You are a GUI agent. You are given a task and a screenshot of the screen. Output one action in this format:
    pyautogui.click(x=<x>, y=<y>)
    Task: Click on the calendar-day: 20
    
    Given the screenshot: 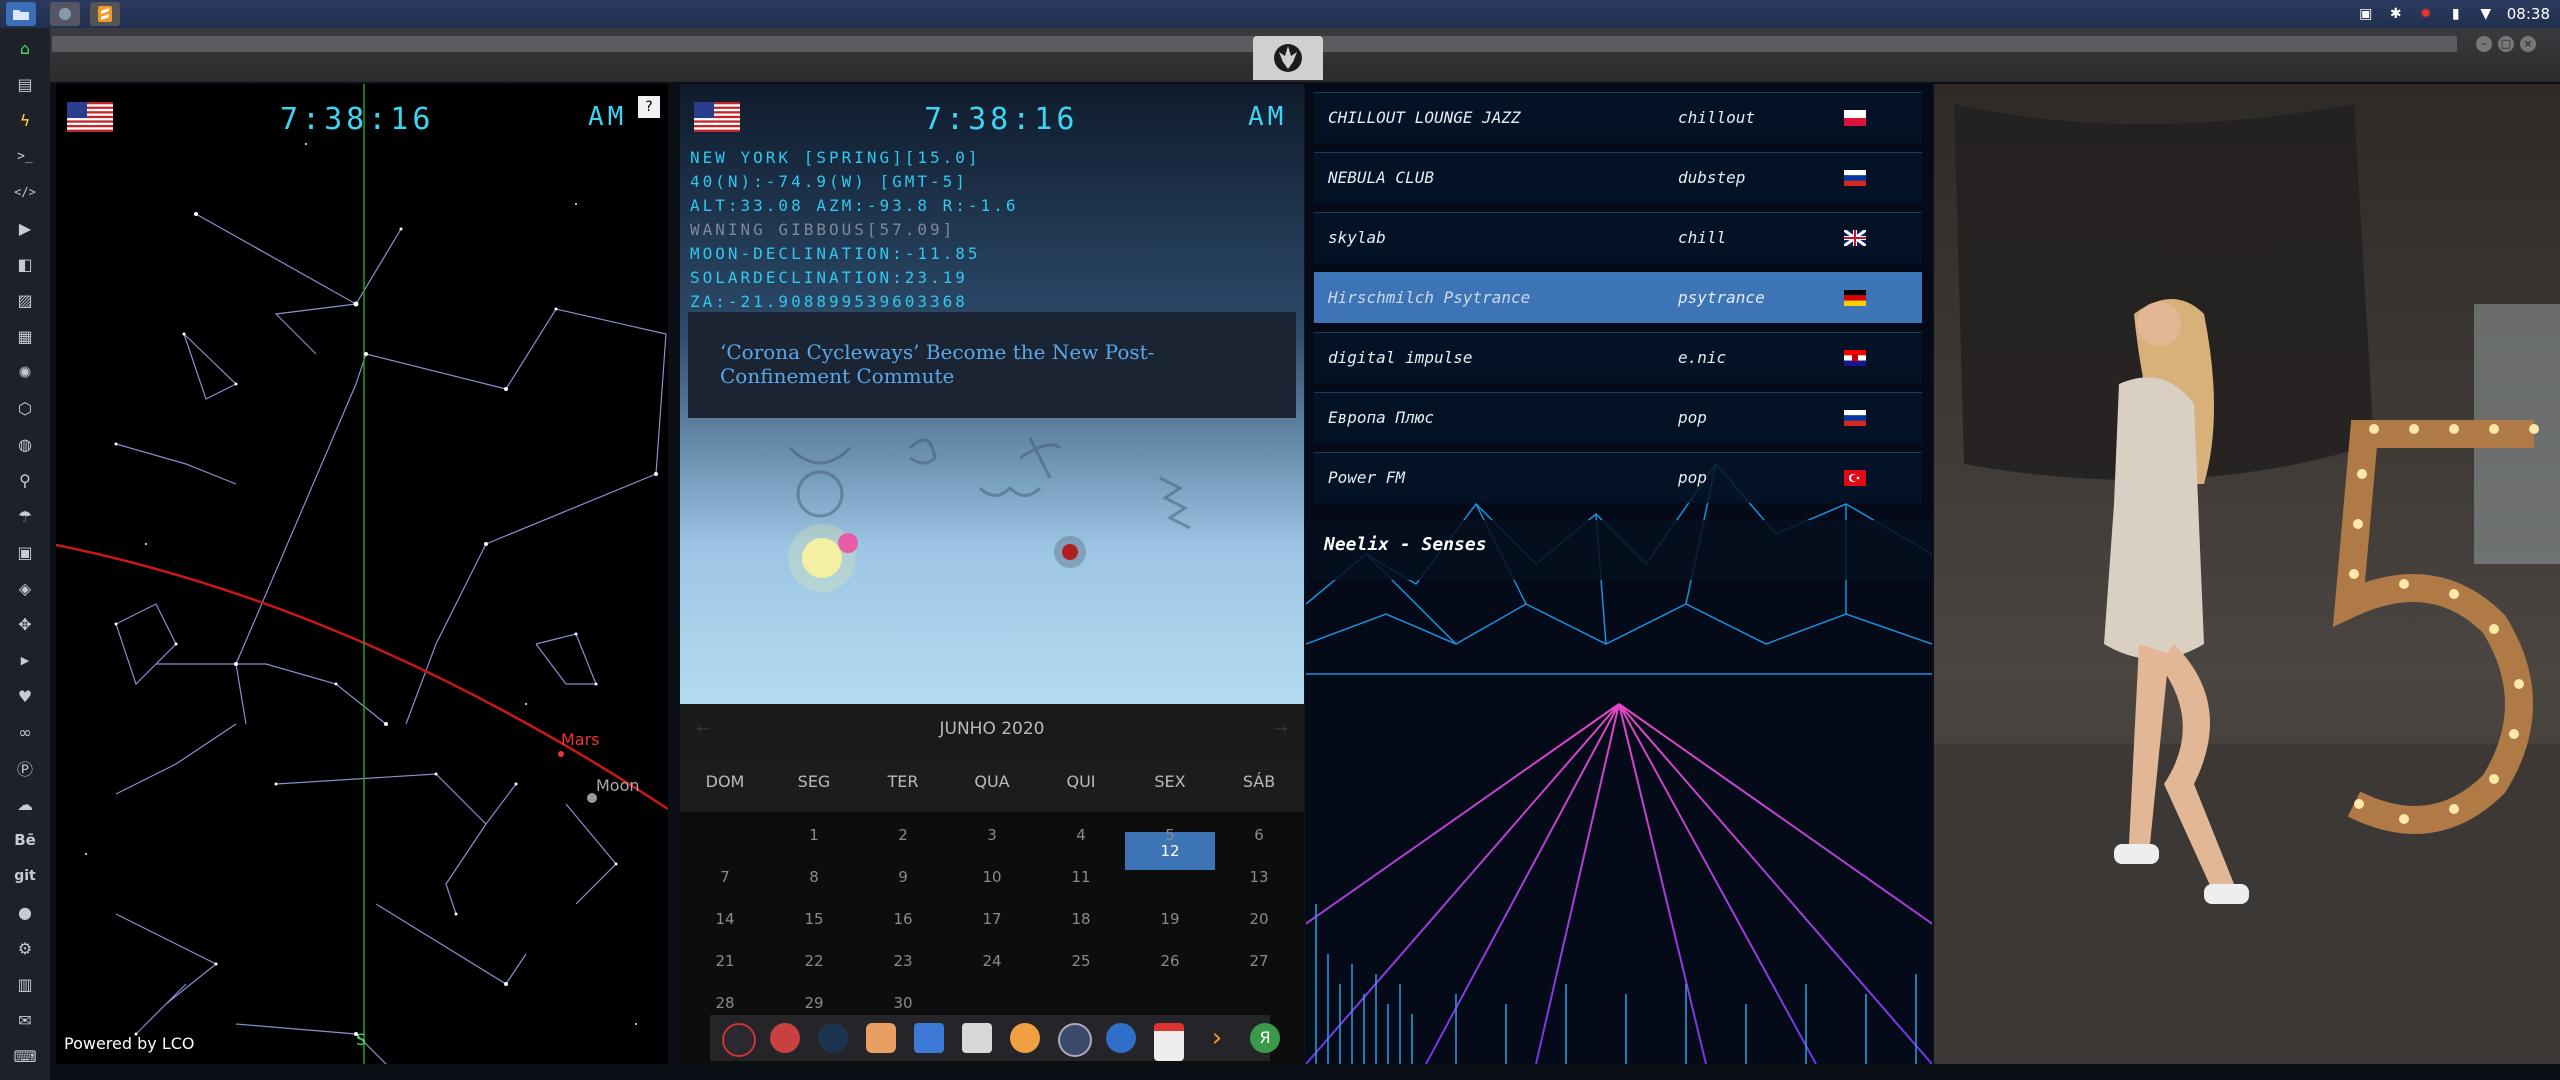 What is the action you would take?
    pyautogui.click(x=1259, y=919)
    